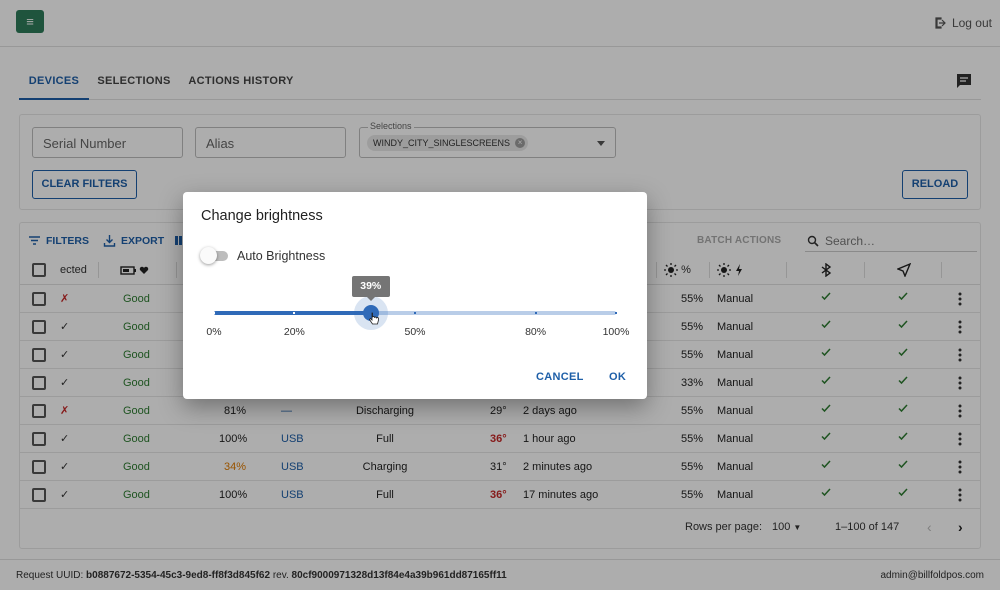 Image resolution: width=1000 pixels, height=590 pixels. I want to click on toggle-knob, so click(208, 255).